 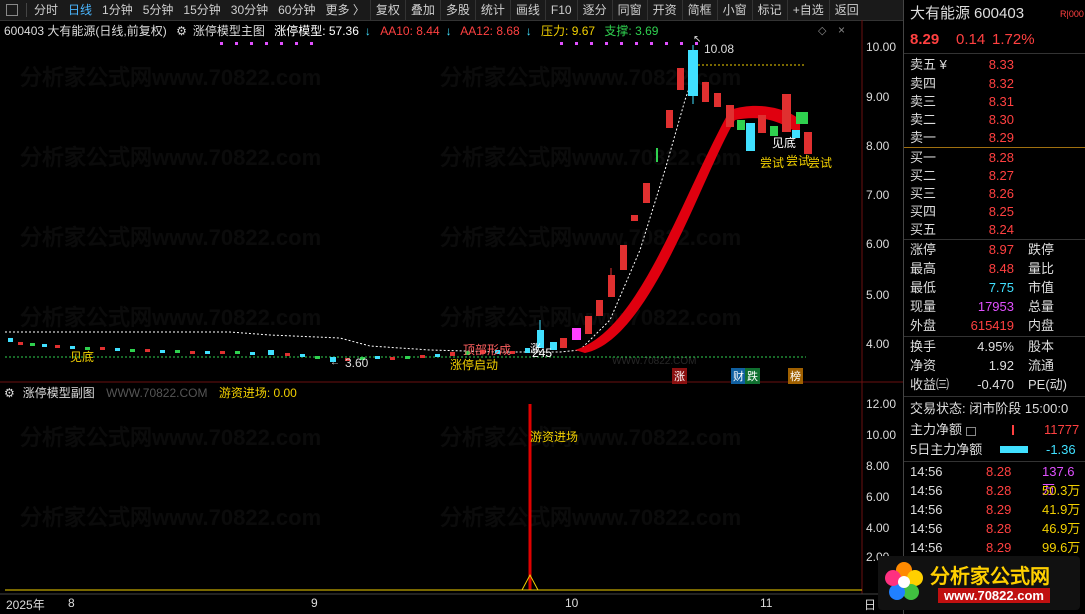 I want to click on five-day-net-label: 5日主力净额, so click(x=946, y=449).